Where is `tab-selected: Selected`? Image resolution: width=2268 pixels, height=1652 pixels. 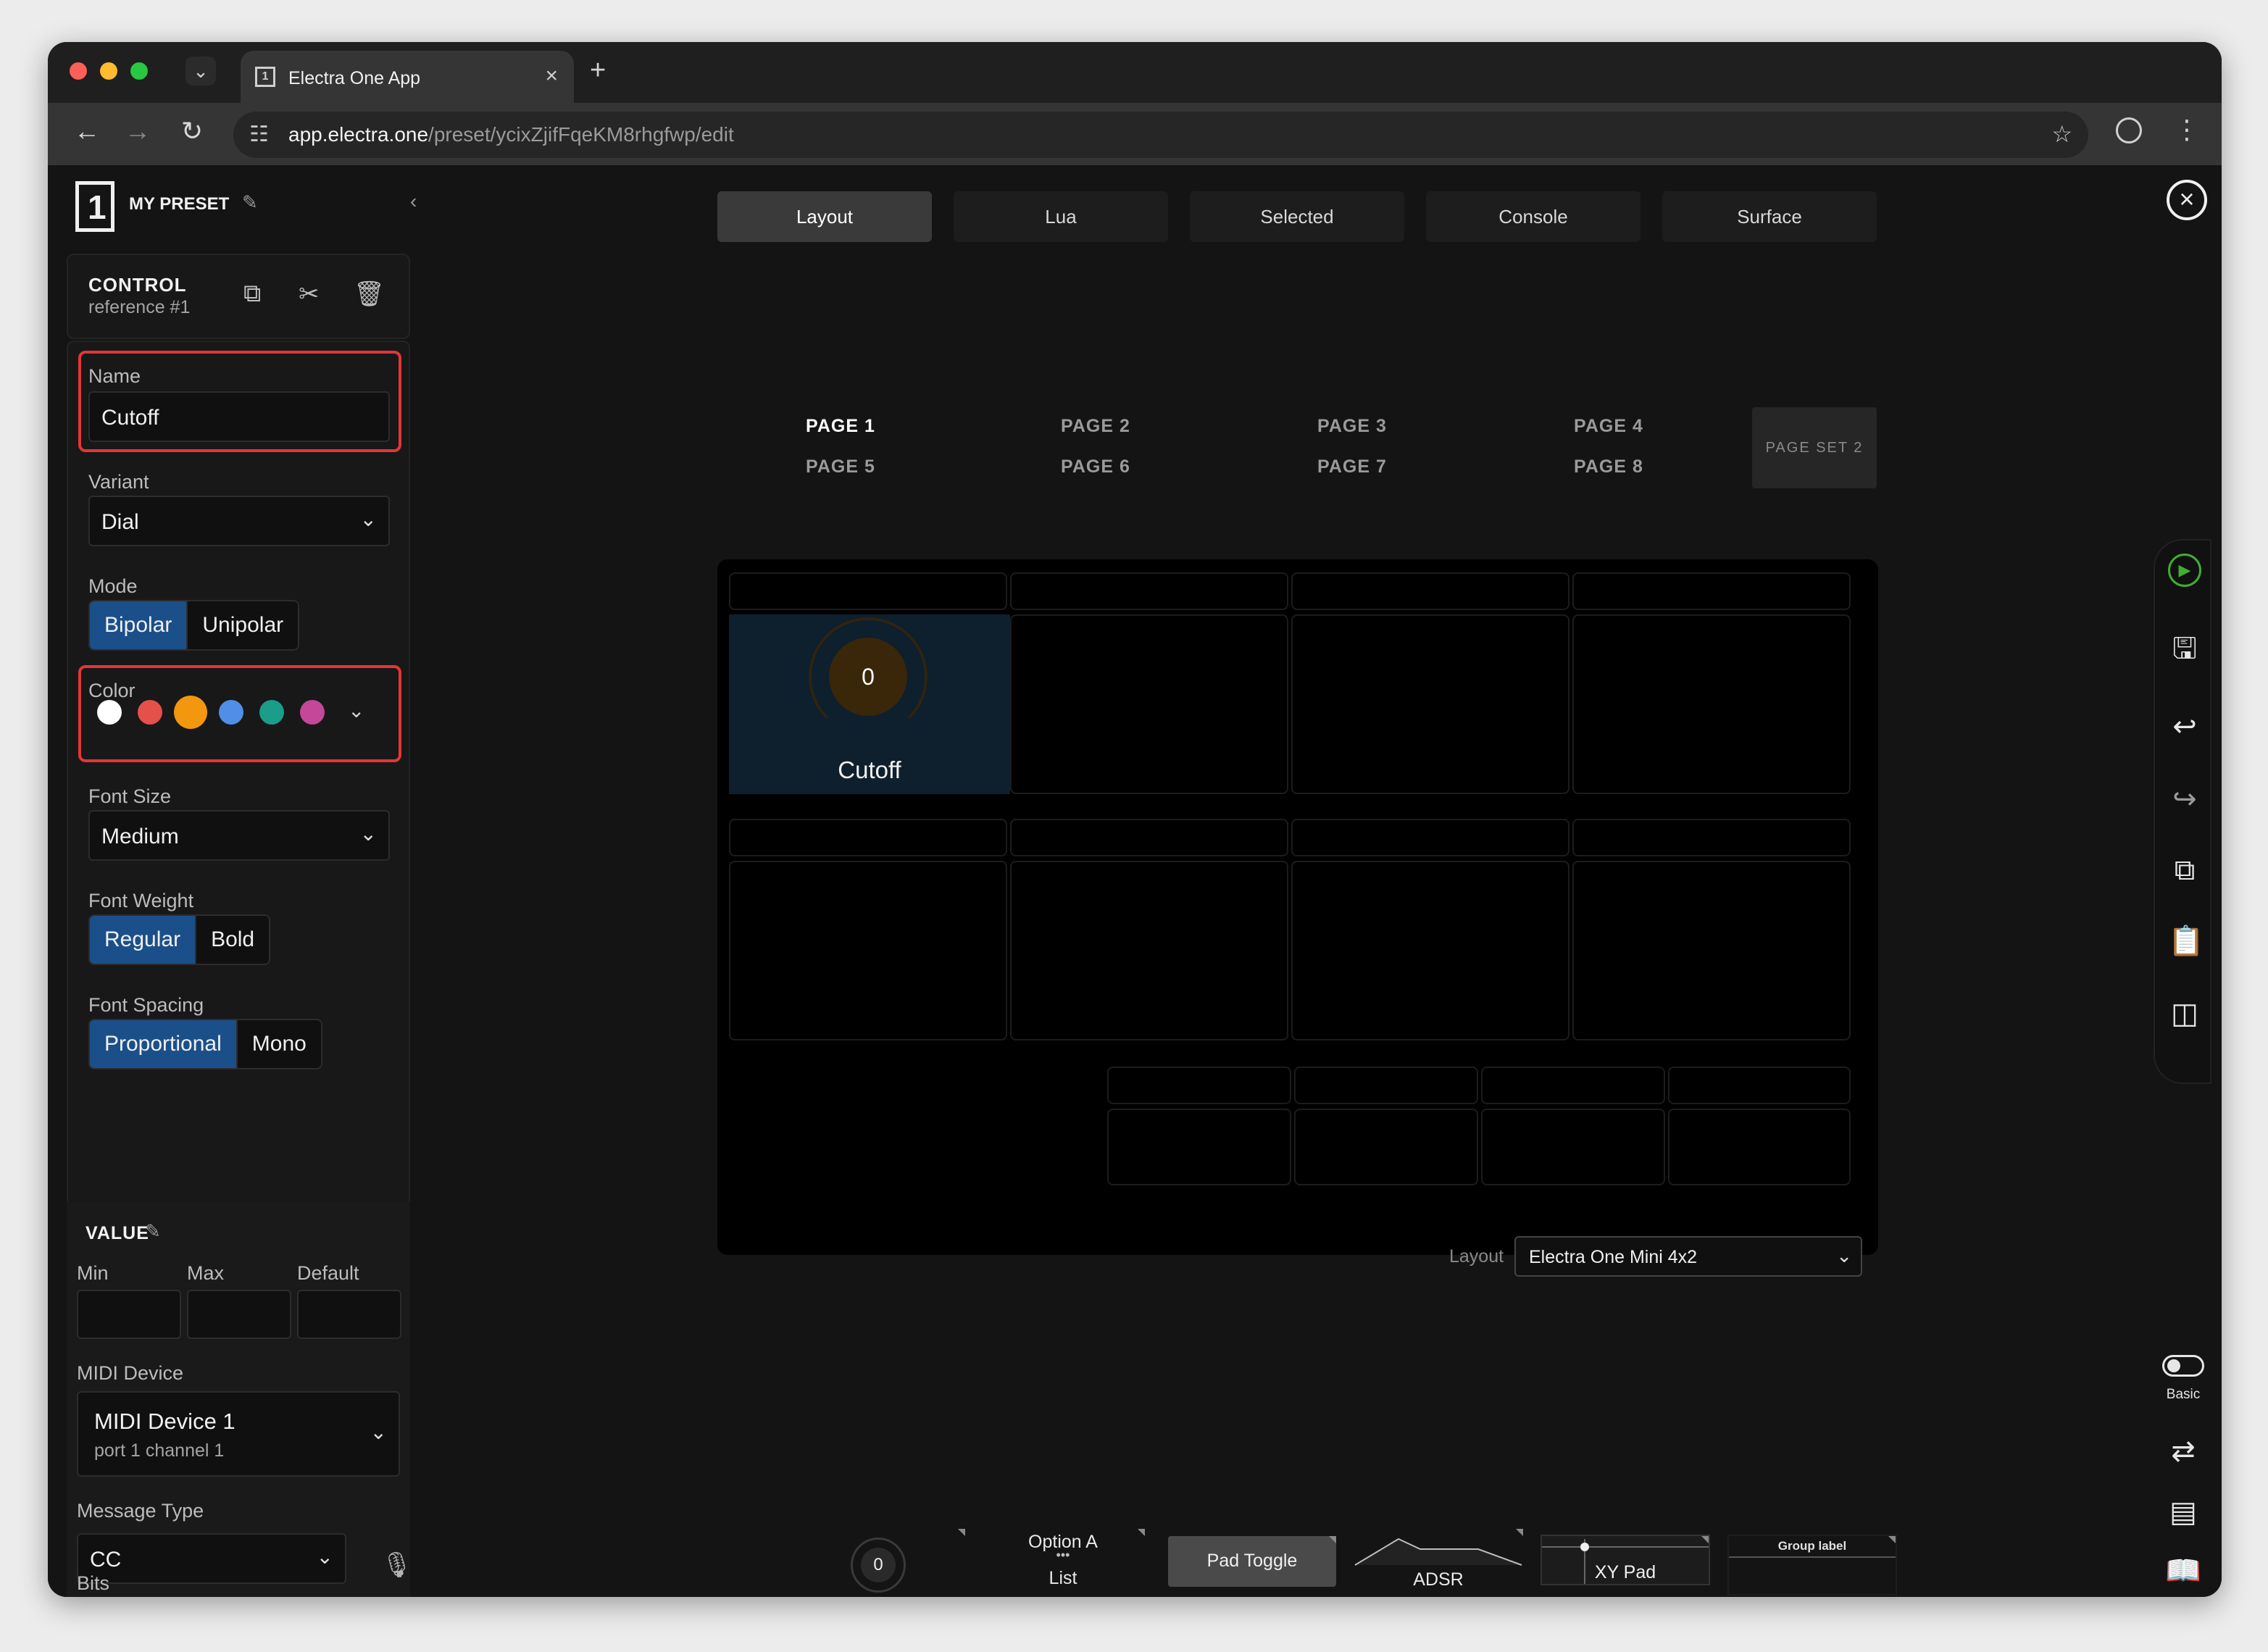 tab-selected: Selected is located at coordinates (1297, 216).